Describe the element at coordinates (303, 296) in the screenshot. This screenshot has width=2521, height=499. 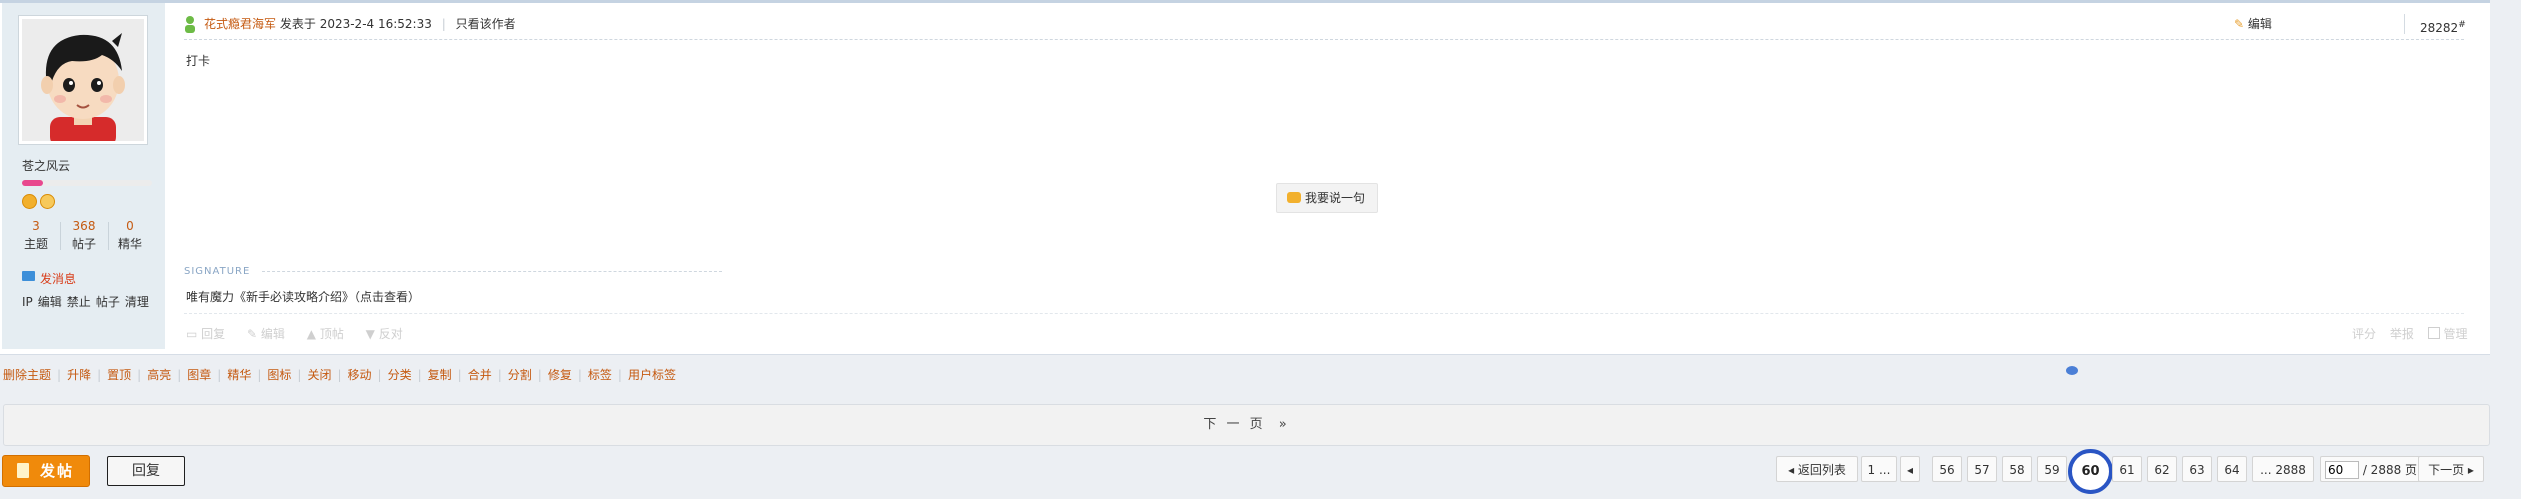
I see `signature-text: 唯有魔力《新手必读攻略介绍》（点击查看）` at that location.